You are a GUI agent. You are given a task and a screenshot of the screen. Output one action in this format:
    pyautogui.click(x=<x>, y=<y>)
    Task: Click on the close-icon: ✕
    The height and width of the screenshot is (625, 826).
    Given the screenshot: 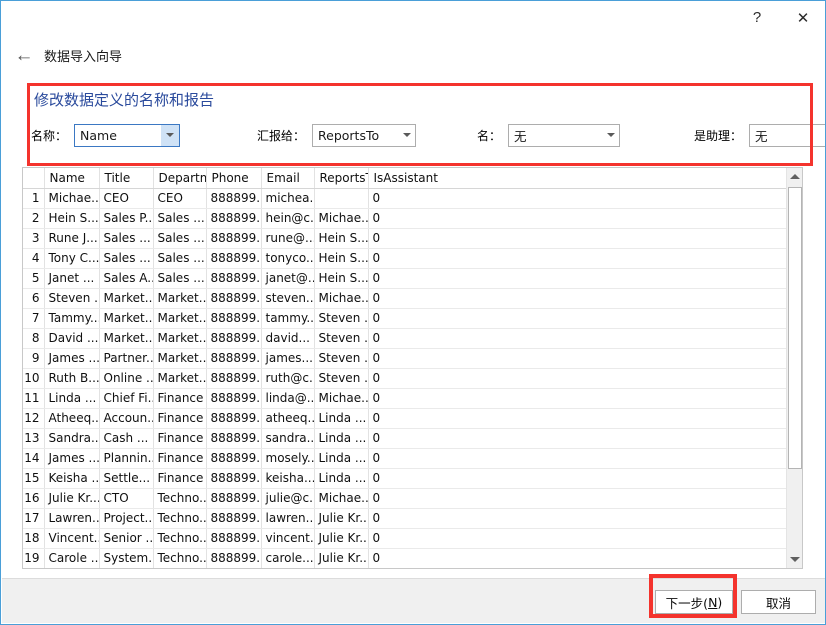 What is the action you would take?
    pyautogui.click(x=802, y=18)
    